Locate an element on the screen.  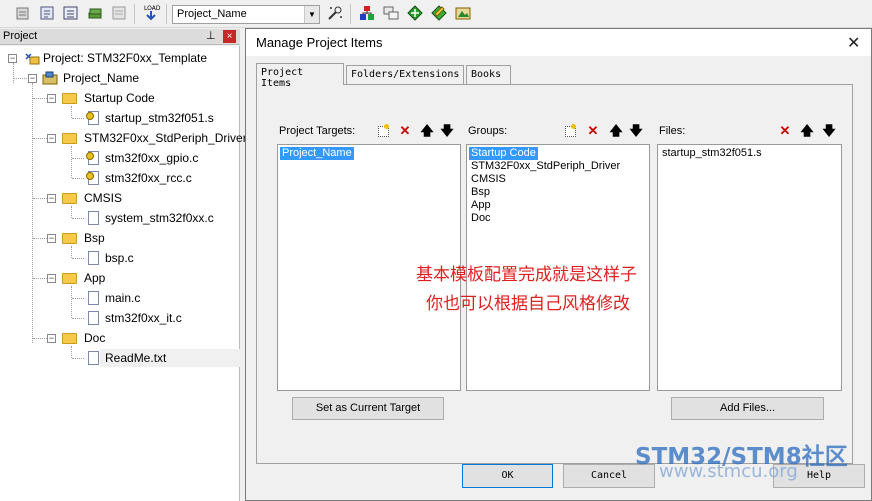
tree-root: − Project: STM32F0xx_Template is located at coordinates (120, 58).